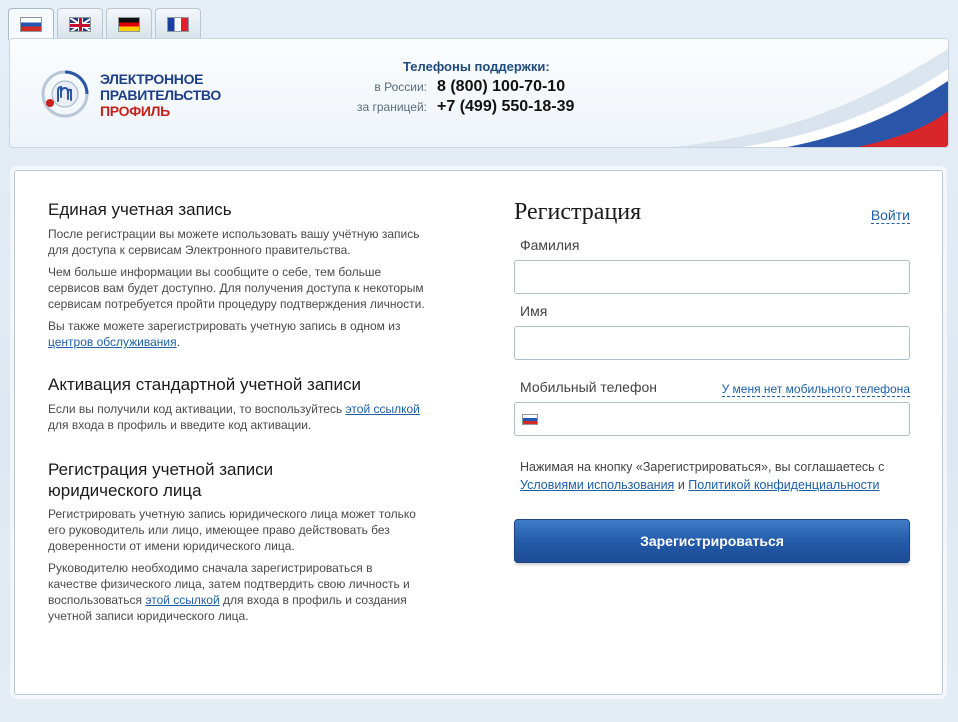 The height and width of the screenshot is (722, 958). I want to click on support-abroad-number: +7 (499) 550-18-39, so click(506, 106).